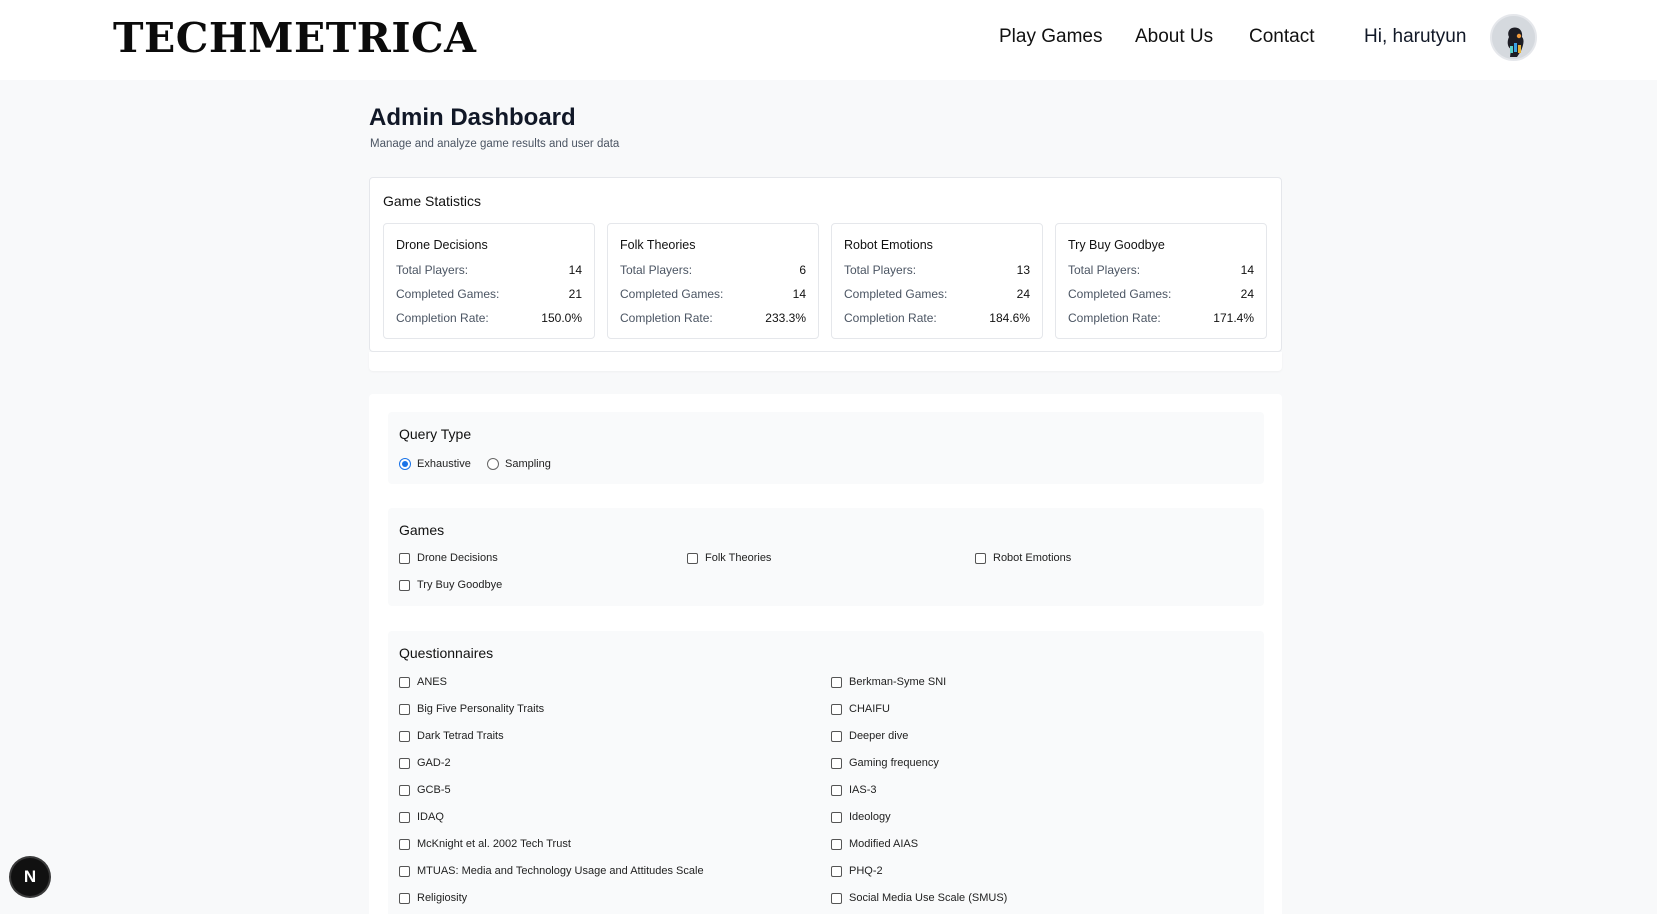 Image resolution: width=1657 pixels, height=914 pixels. I want to click on stat-label: Total Players:, so click(656, 270).